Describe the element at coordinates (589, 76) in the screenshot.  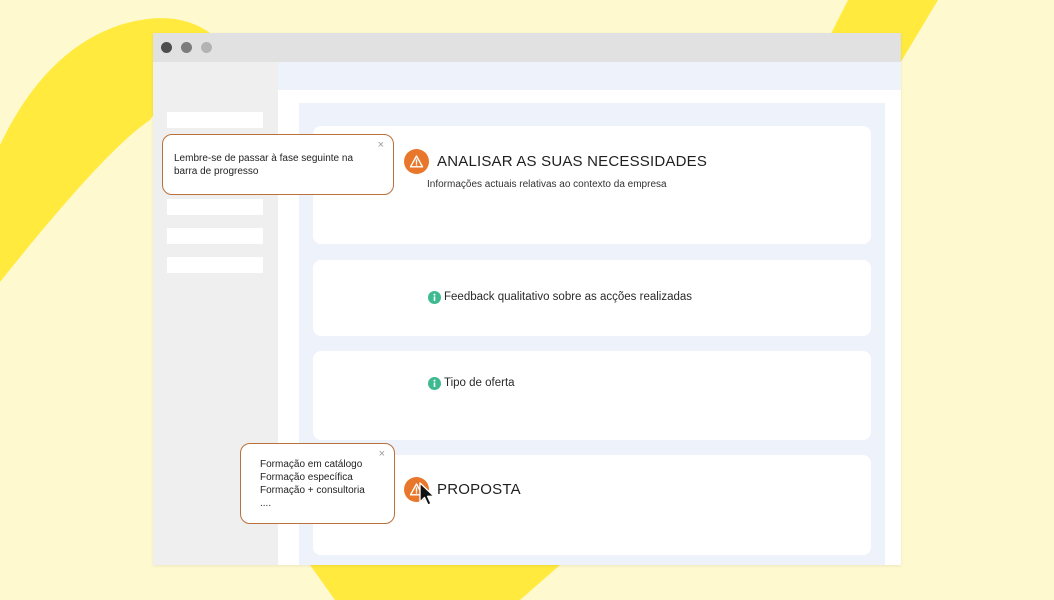
I see `header-bar` at that location.